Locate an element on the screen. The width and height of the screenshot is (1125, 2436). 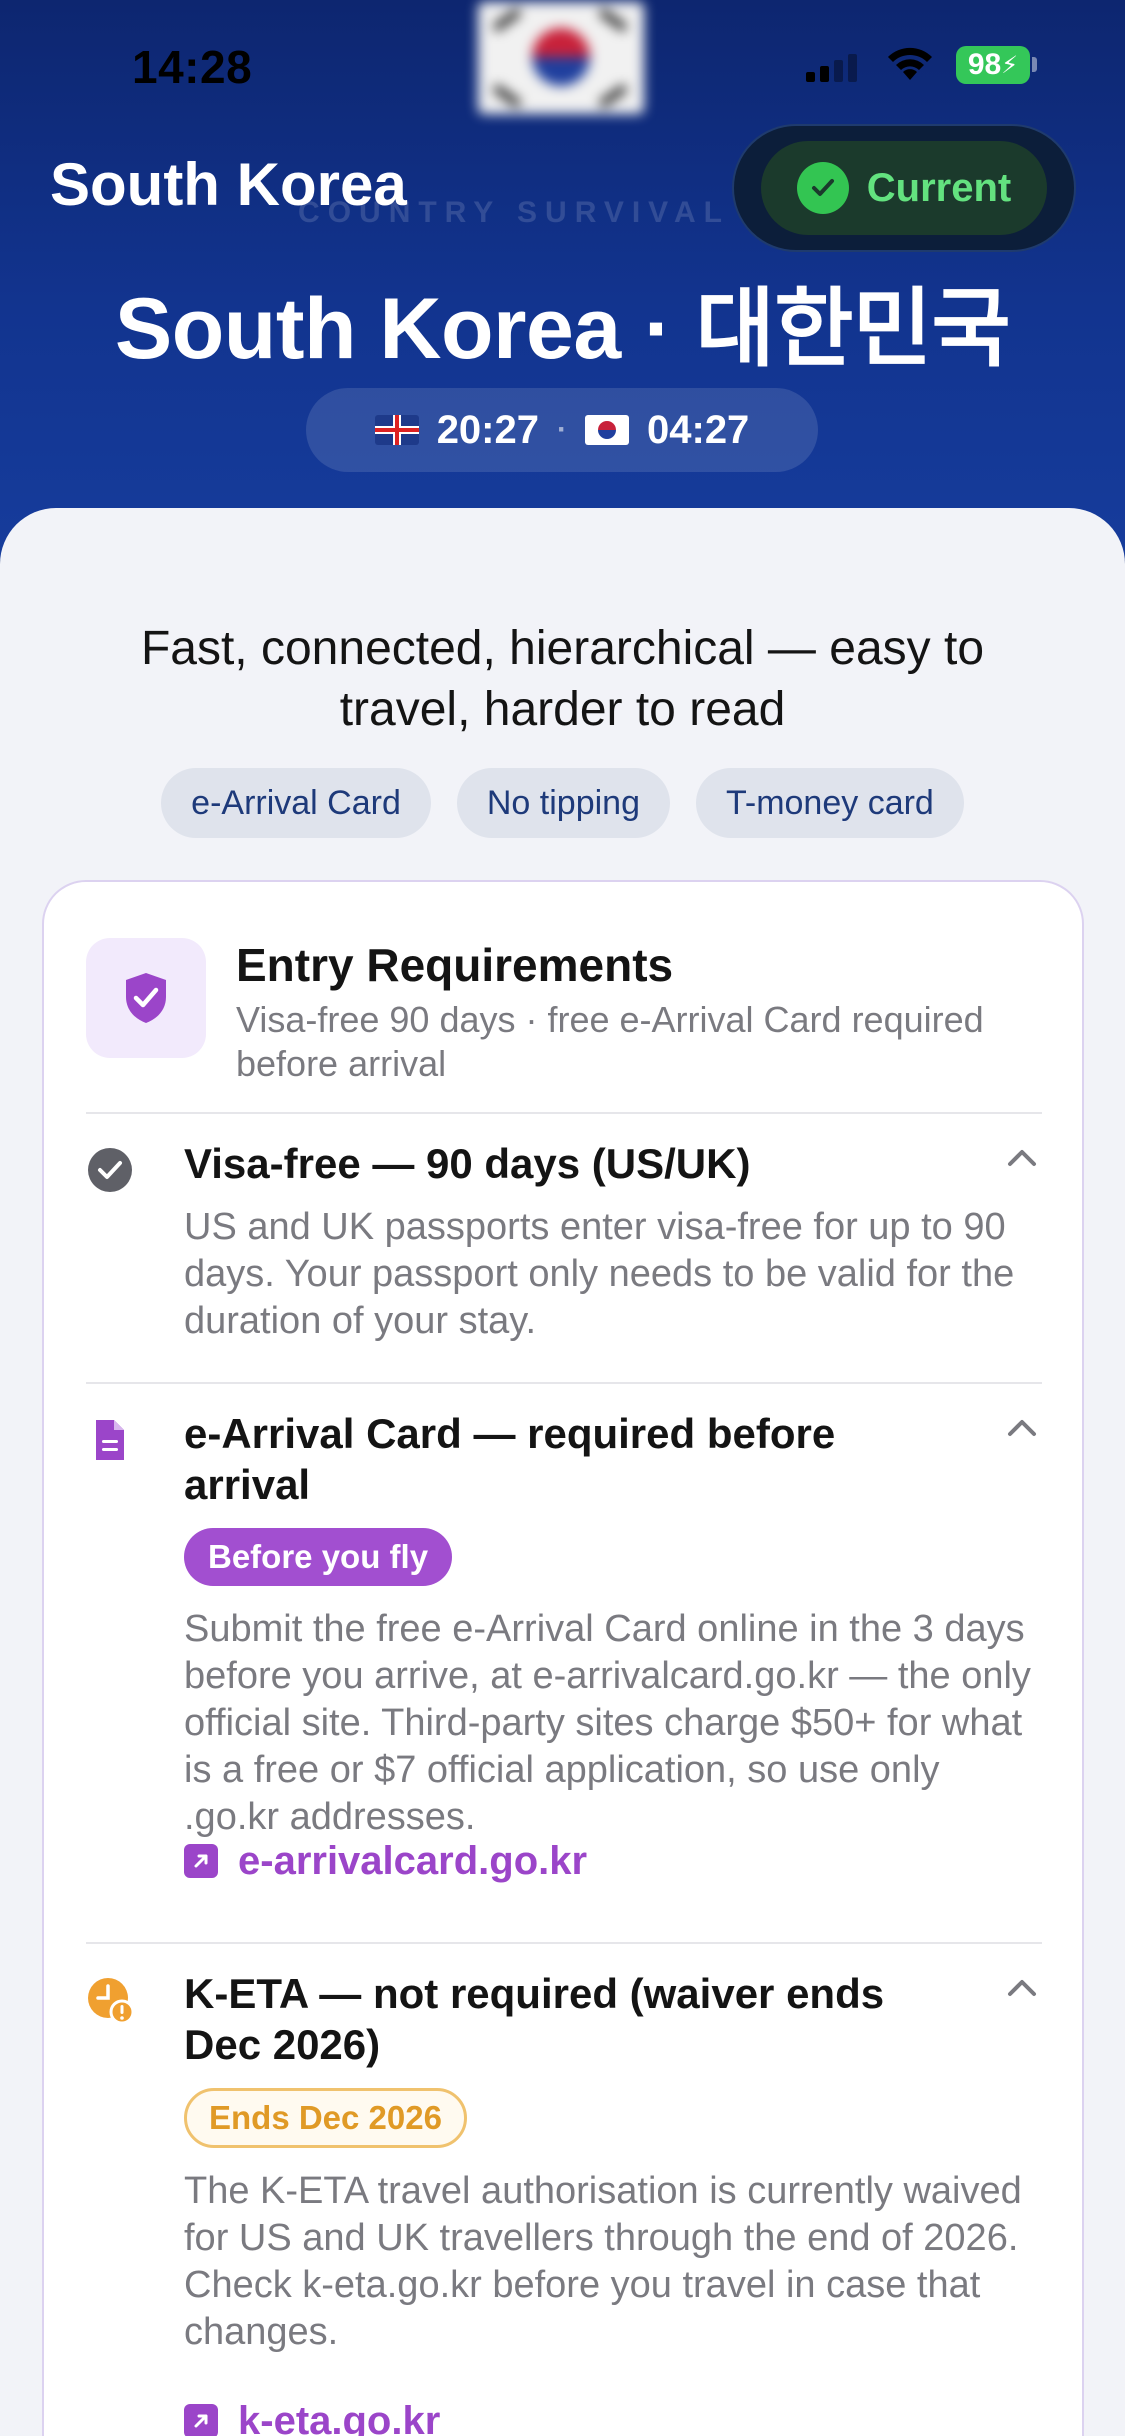
cellular-signal-icon is located at coordinates (831, 67).